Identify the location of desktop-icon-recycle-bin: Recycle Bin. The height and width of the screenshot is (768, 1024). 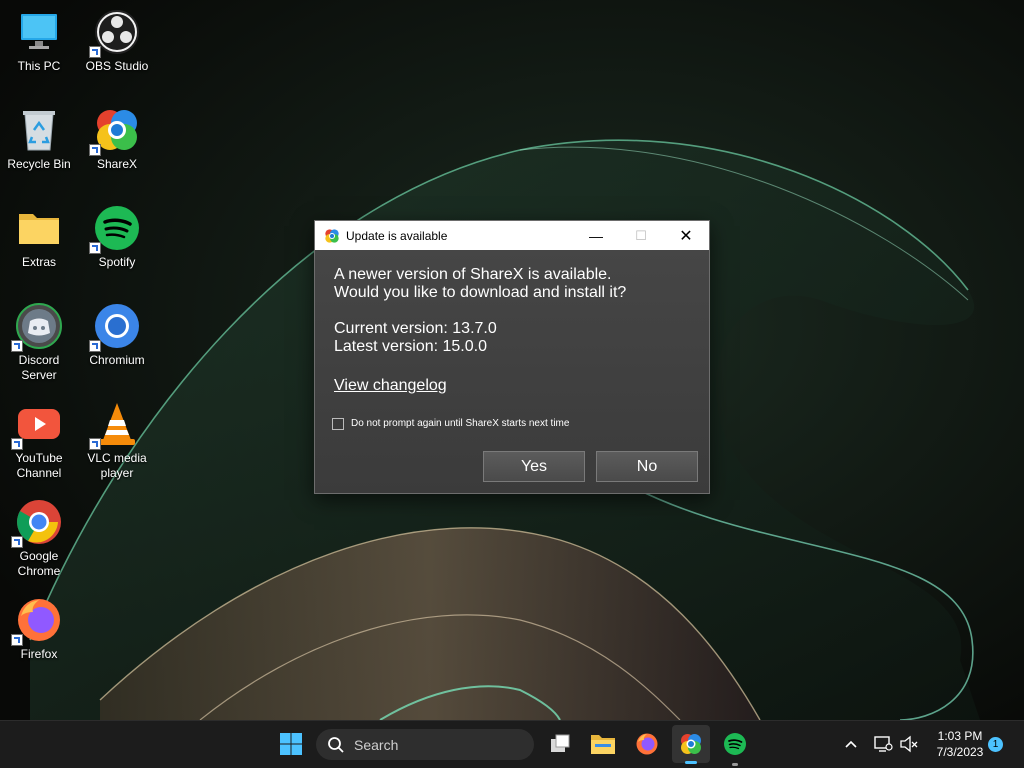
(39, 139).